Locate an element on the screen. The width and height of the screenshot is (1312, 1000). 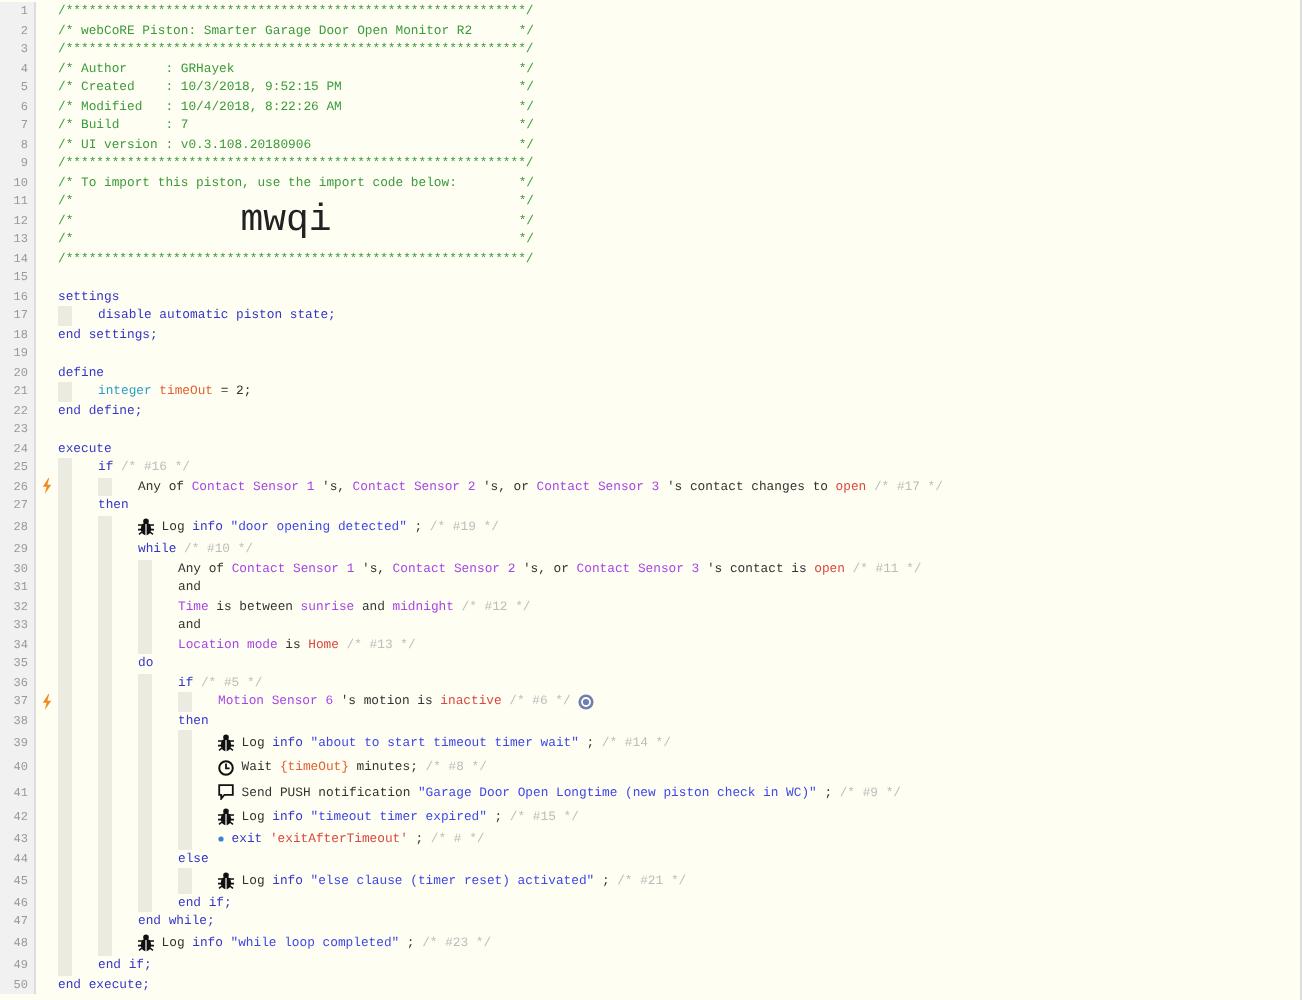
clock-icon is located at coordinates (226, 767).